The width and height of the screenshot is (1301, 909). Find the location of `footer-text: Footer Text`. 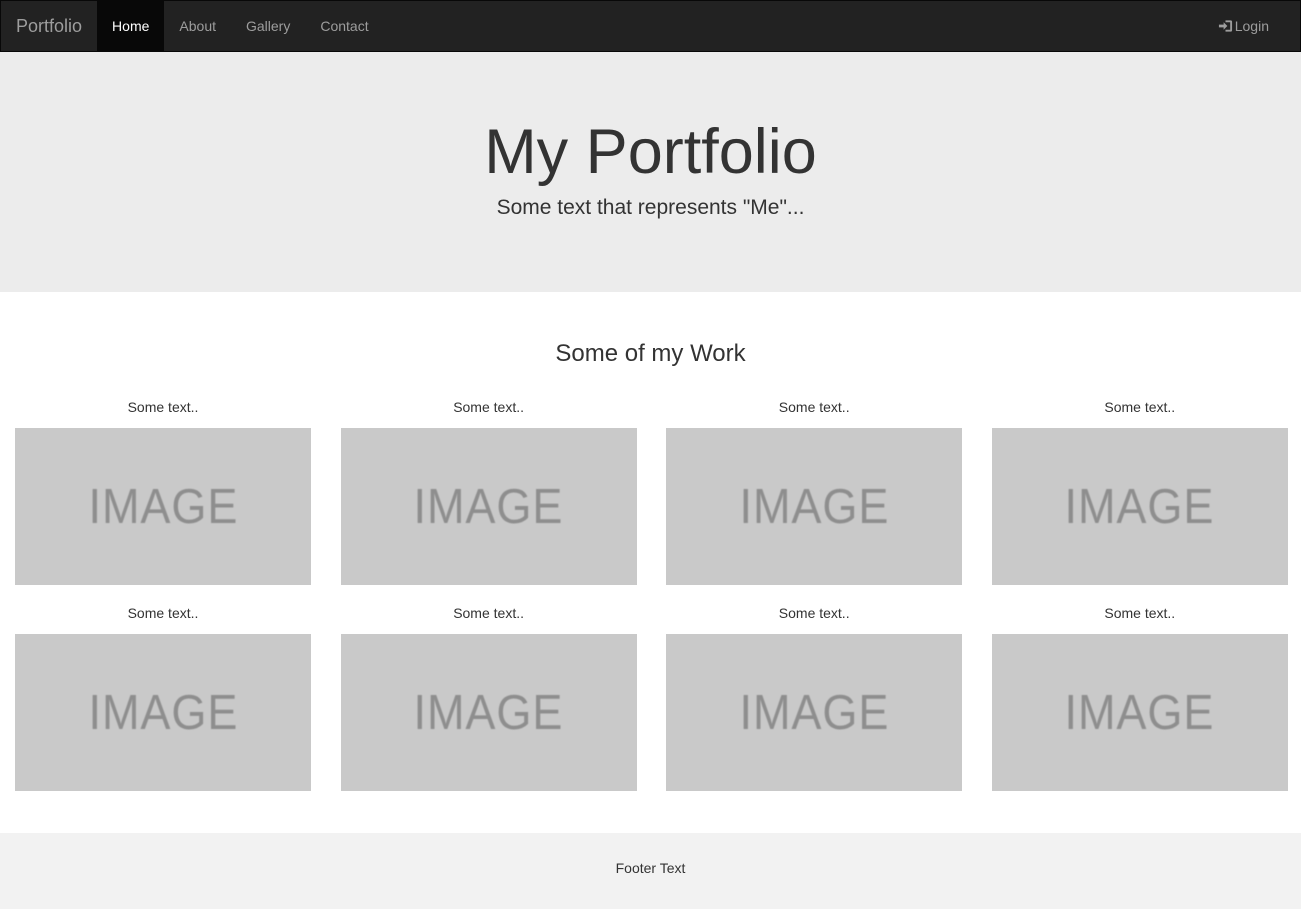

footer-text: Footer Text is located at coordinates (650, 868).